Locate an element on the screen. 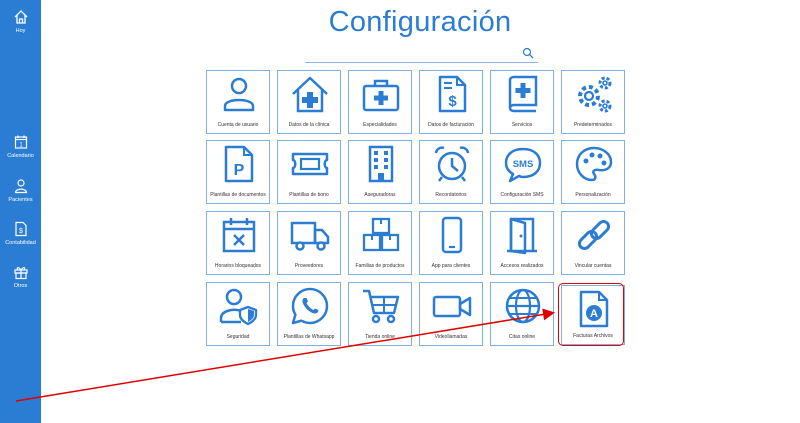  video-camera-icon is located at coordinates (452, 306).